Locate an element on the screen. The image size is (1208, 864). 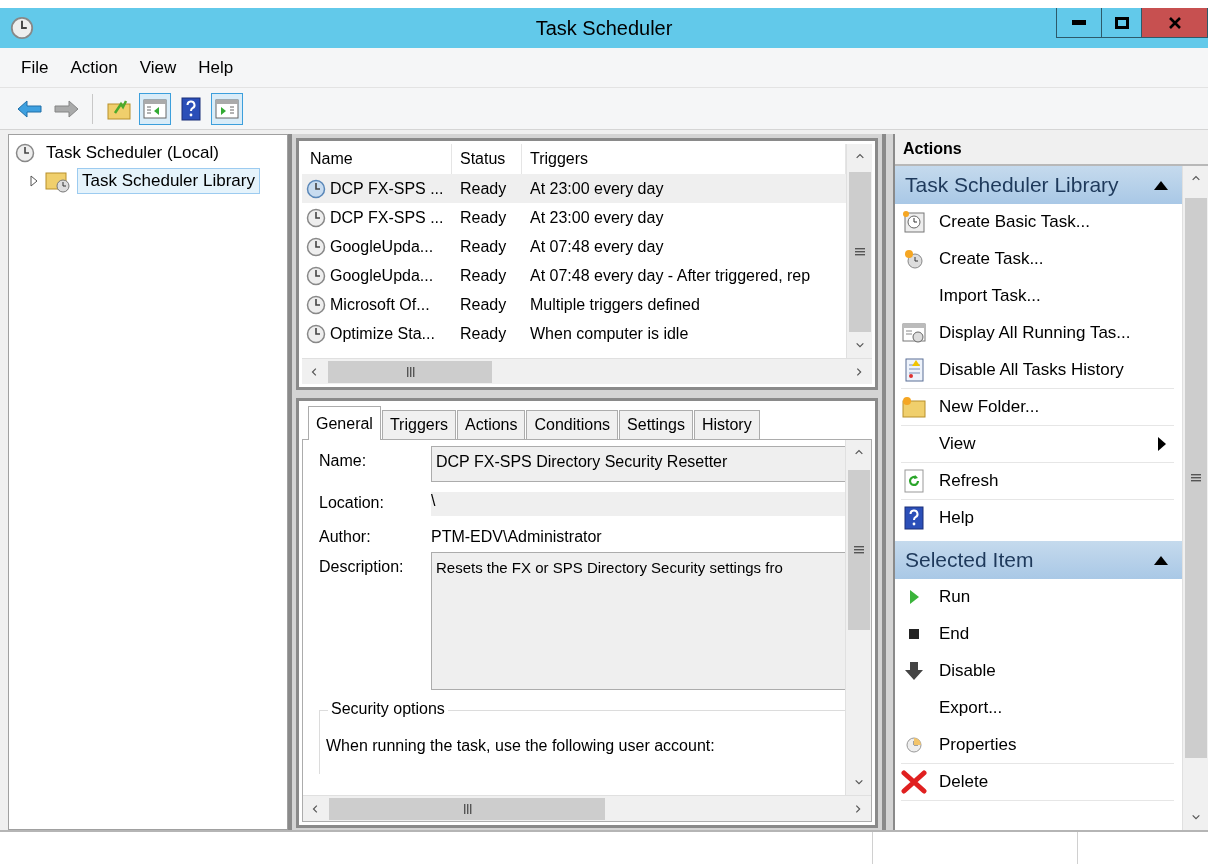
window-clock-icon is located at coordinates (914, 333).